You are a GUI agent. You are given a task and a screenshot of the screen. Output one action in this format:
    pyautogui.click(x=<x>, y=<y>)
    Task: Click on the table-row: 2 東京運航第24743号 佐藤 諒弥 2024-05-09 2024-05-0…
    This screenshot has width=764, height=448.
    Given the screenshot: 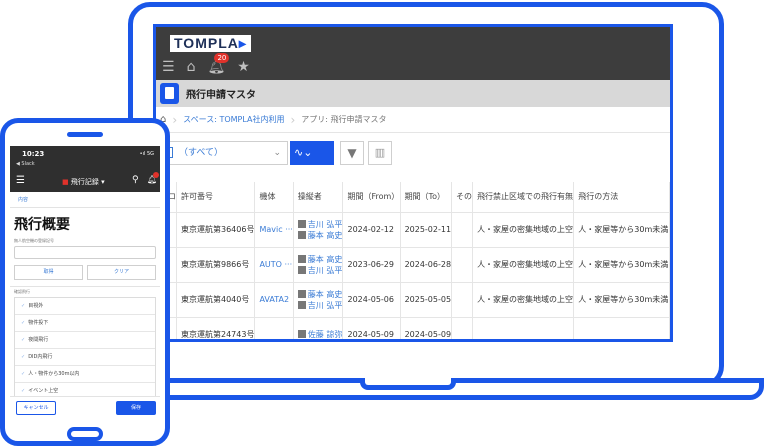 What is the action you would take?
    pyautogui.click(x=413, y=328)
    